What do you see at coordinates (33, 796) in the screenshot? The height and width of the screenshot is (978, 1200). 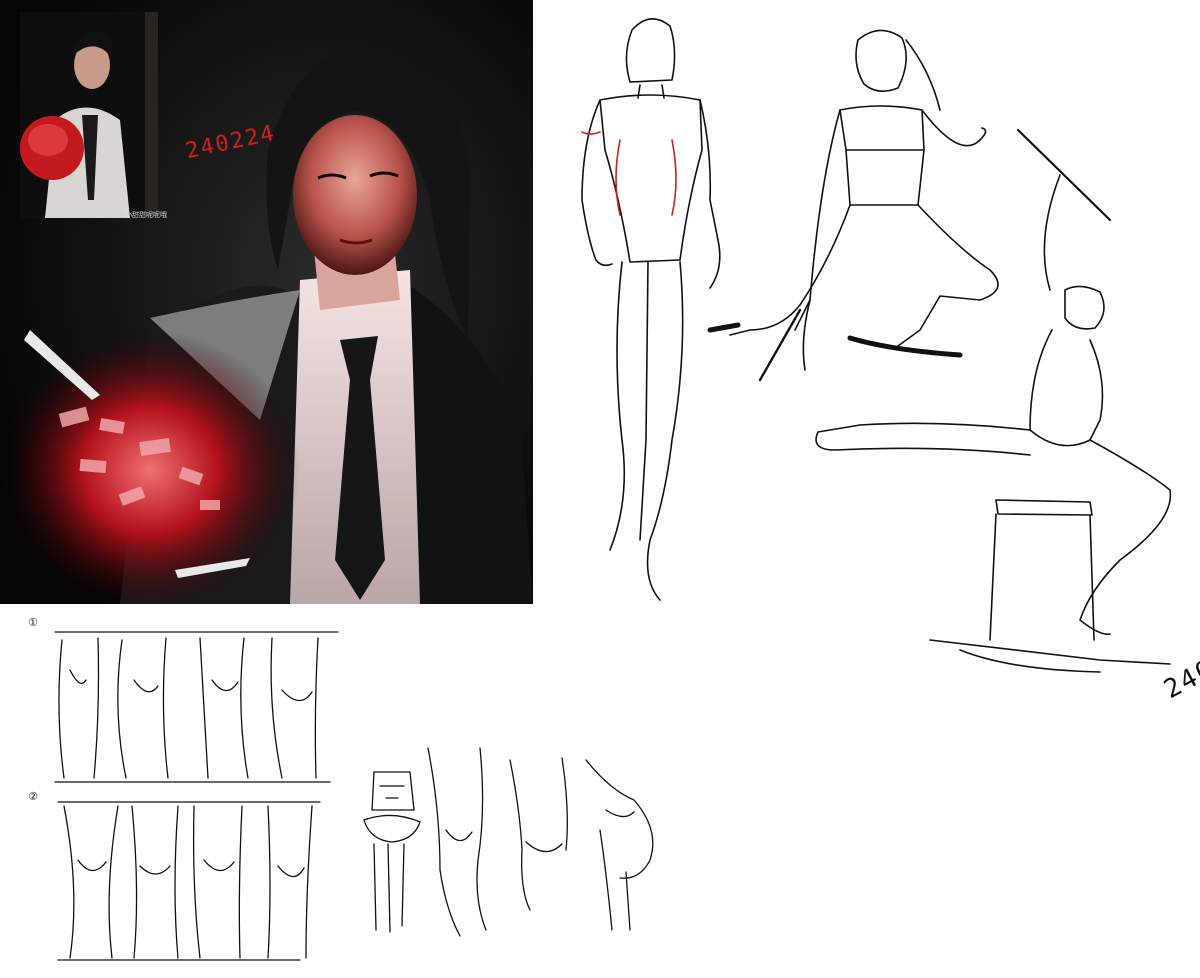 I see `row-2-label: ②` at bounding box center [33, 796].